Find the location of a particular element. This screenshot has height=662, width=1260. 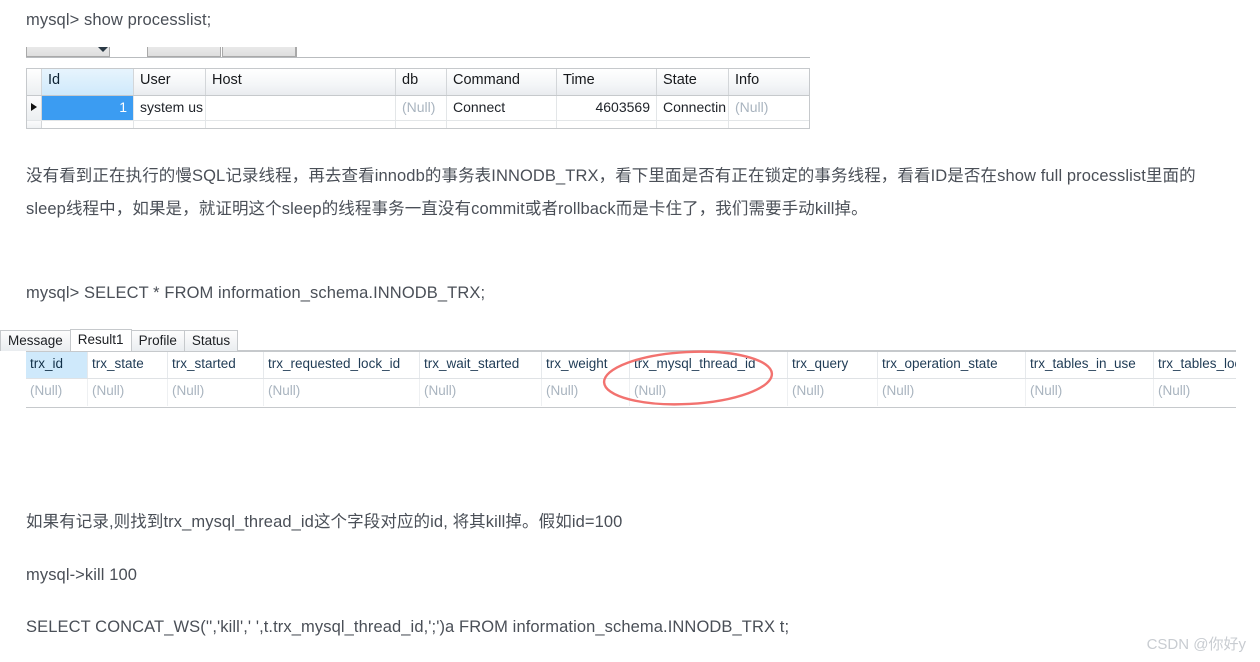

cell-trx-started: (Null) is located at coordinates (216, 392).